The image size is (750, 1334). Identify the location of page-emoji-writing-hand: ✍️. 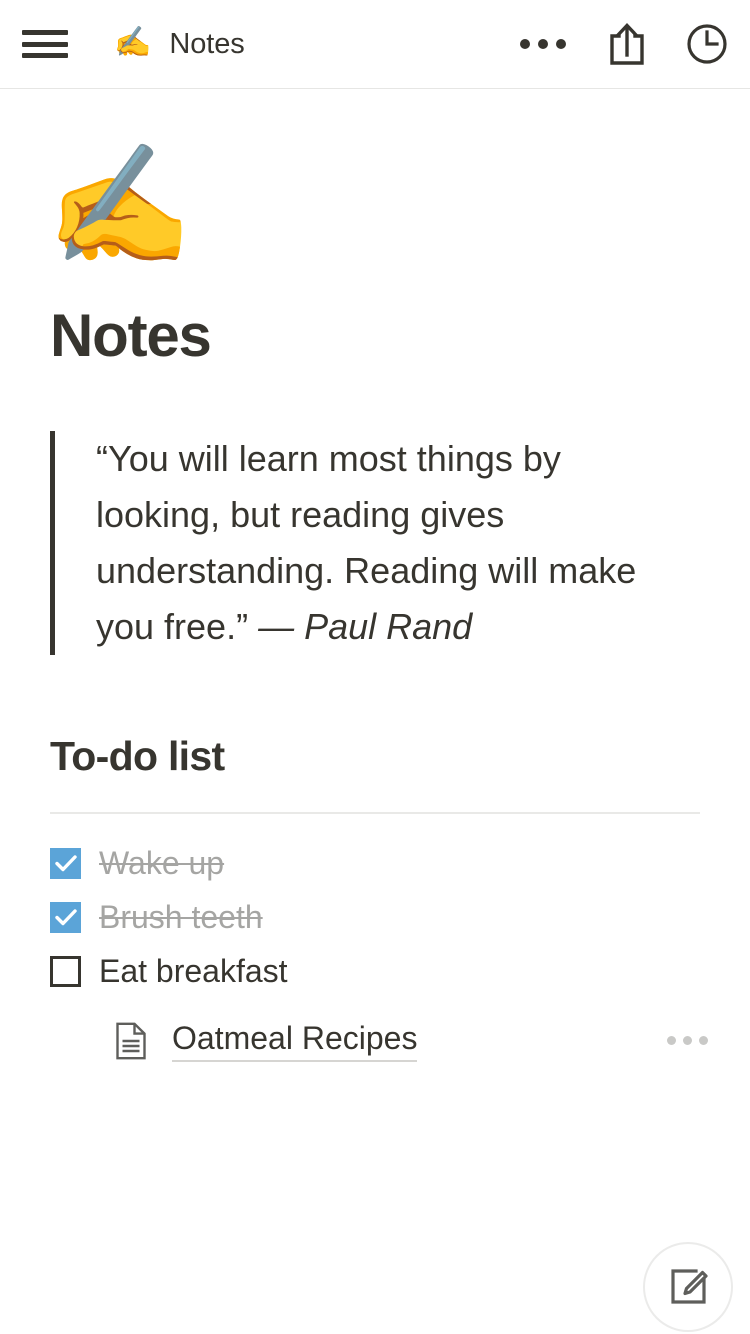
(373, 222).